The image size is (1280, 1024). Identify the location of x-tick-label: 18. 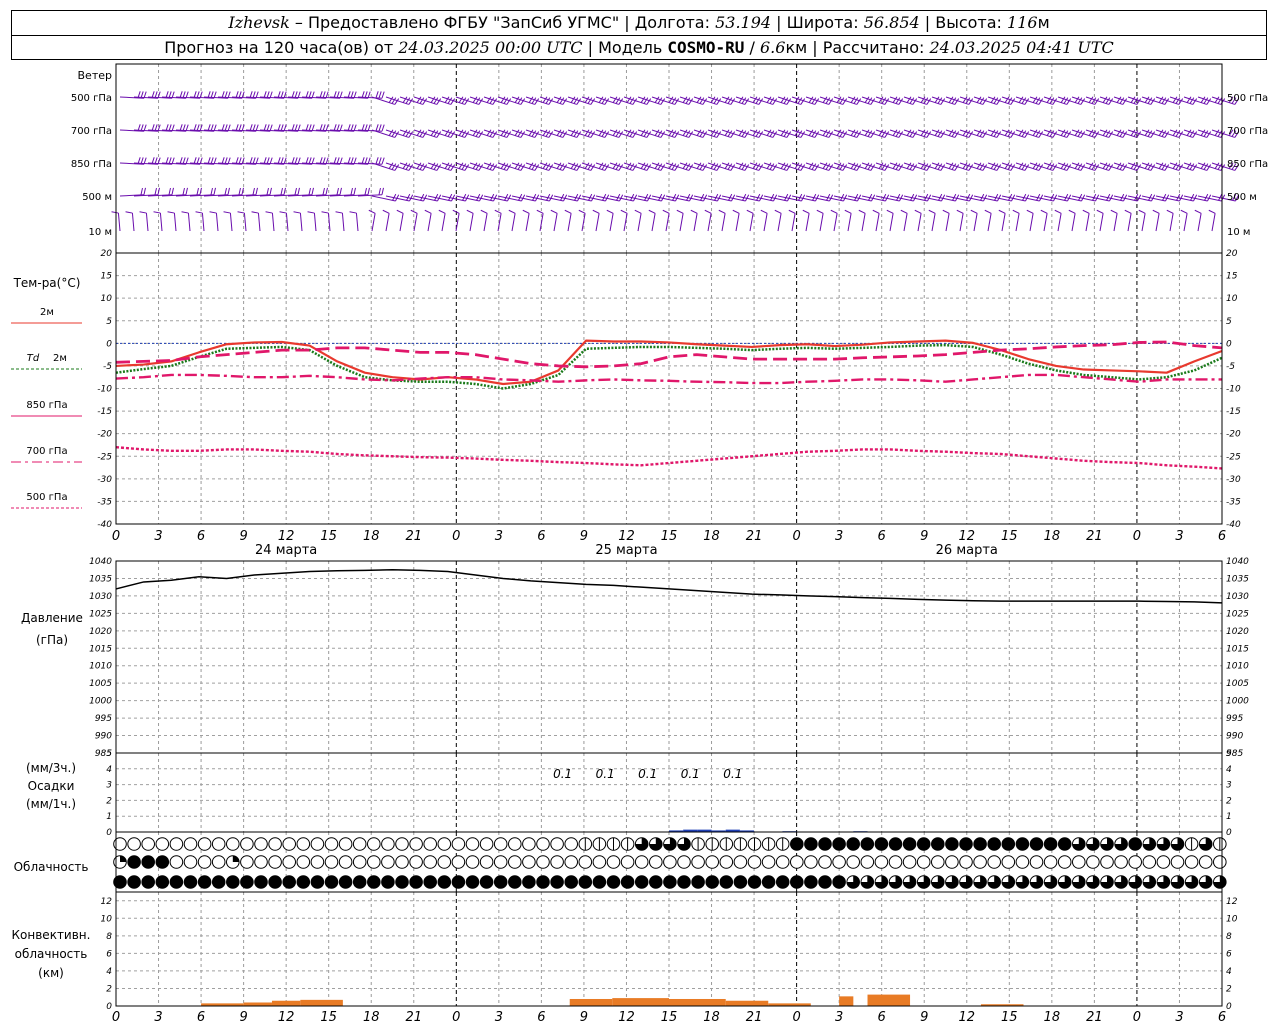
(711, 1017).